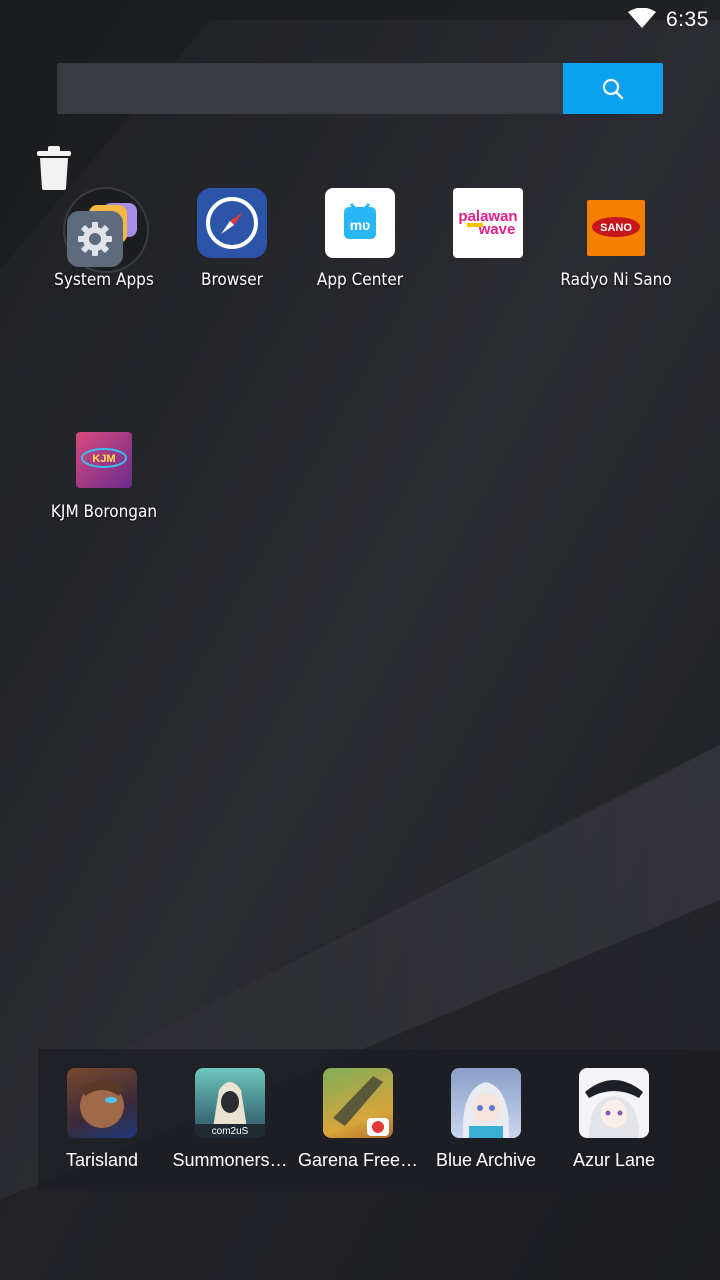  What do you see at coordinates (642, 18) in the screenshot?
I see `wifi-icon` at bounding box center [642, 18].